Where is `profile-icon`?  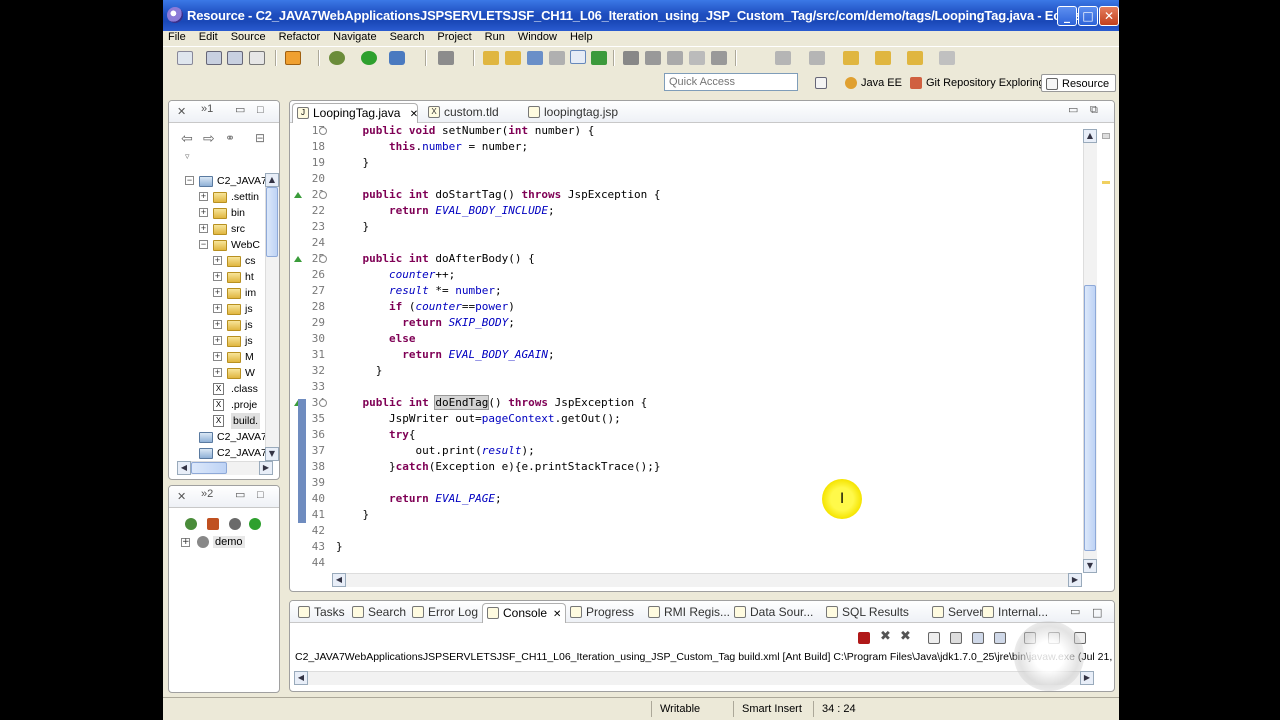
profile-icon is located at coordinates (235, 524).